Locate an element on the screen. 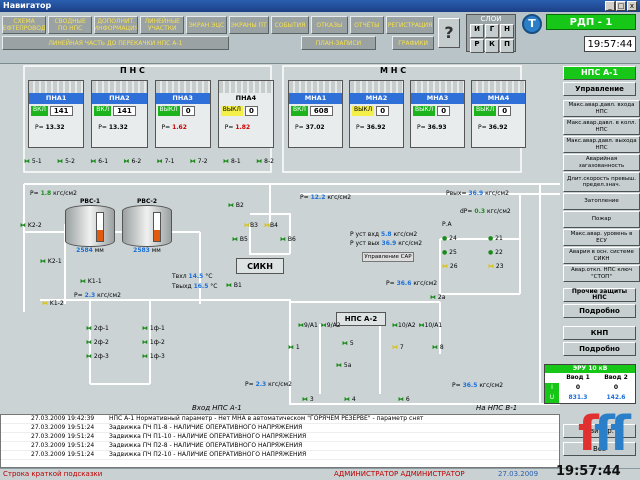  nav-pt-button: ЭКРАНЫ ПТ is located at coordinates (248, 25).